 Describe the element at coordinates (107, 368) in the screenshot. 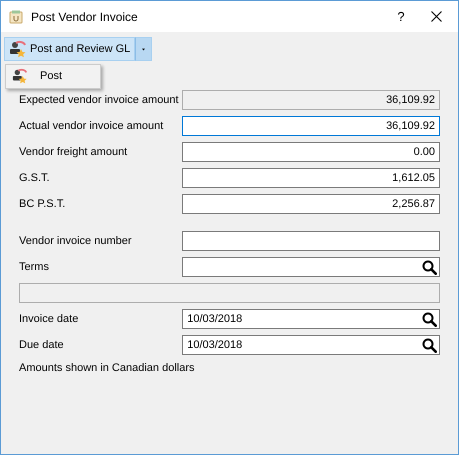

I see `note-text: Amounts shown in Canadian dollars` at that location.